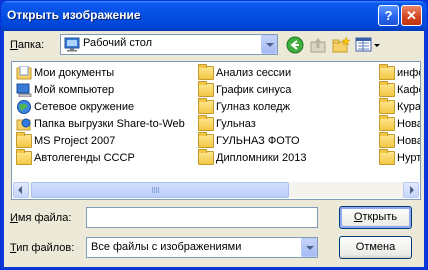 Image resolution: width=428 pixels, height=270 pixels. What do you see at coordinates (411, 15) in the screenshot?
I see `close-button: ✕` at bounding box center [411, 15].